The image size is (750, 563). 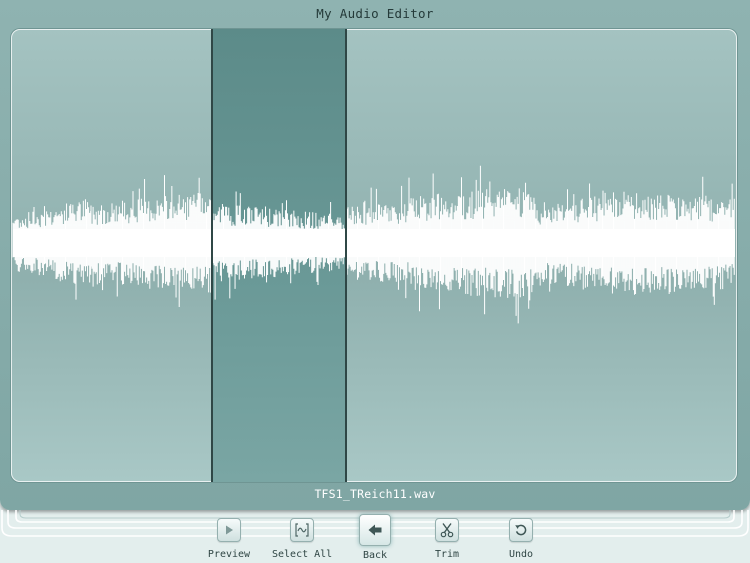 What do you see at coordinates (302, 554) in the screenshot?
I see `select-all-button-label: Select All` at bounding box center [302, 554].